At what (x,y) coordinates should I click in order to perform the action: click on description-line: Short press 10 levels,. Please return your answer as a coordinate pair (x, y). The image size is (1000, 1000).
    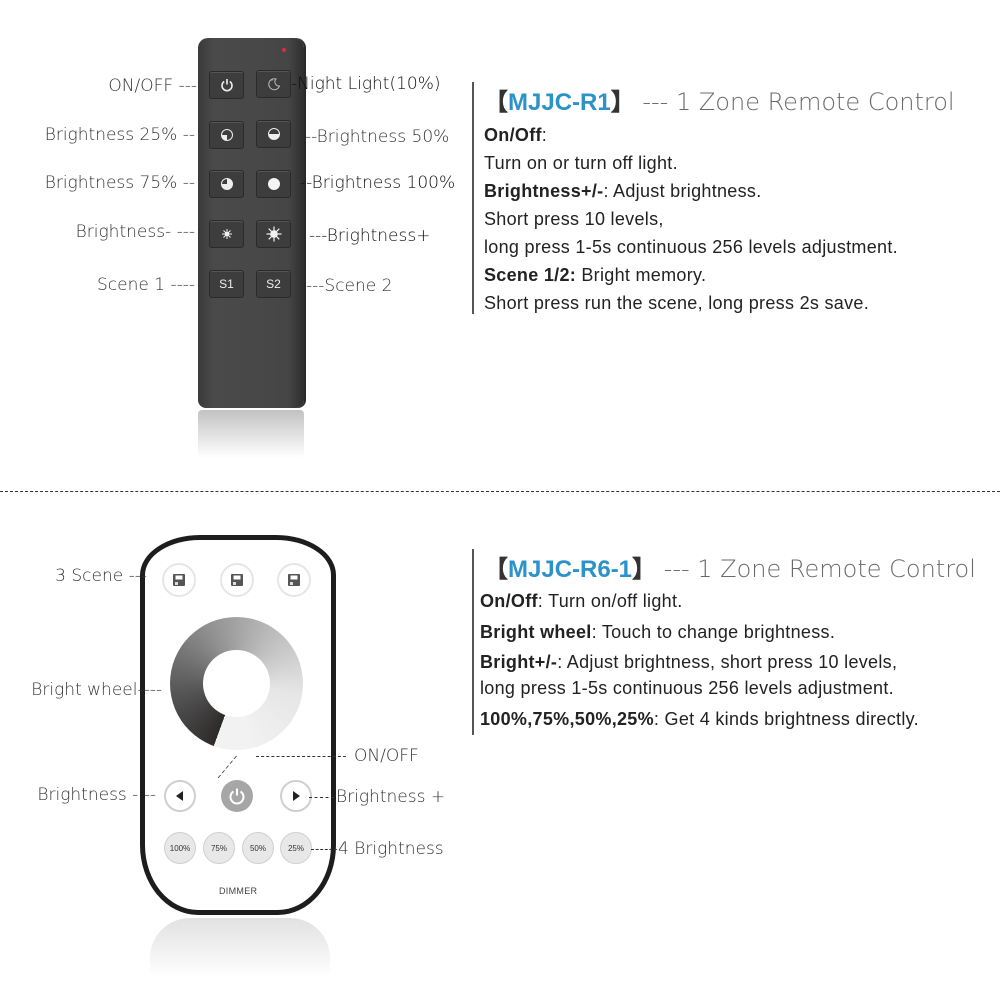
    Looking at the image, I should click on (719, 219).